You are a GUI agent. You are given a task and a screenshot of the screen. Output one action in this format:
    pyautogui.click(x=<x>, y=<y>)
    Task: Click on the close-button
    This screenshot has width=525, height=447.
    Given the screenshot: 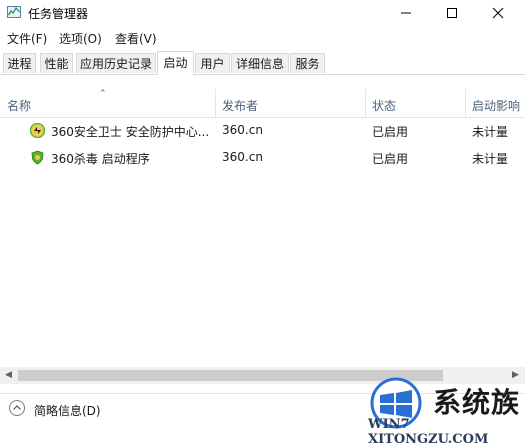 What is the action you would take?
    pyautogui.click(x=498, y=13)
    